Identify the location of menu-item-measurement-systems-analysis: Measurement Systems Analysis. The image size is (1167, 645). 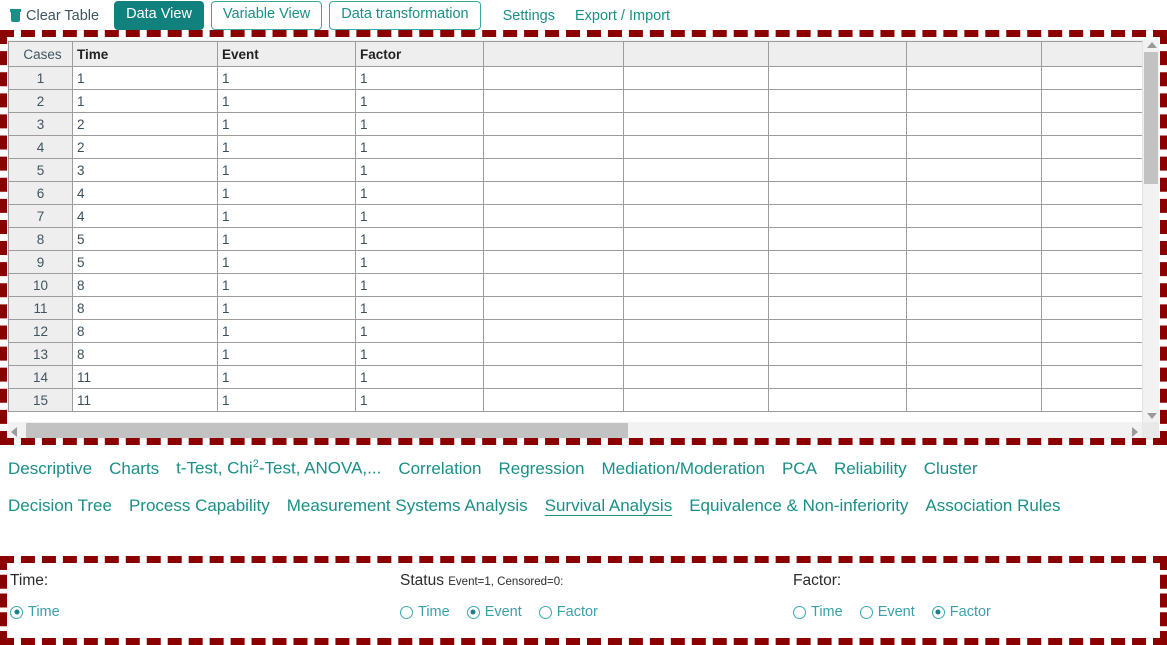
(407, 506).